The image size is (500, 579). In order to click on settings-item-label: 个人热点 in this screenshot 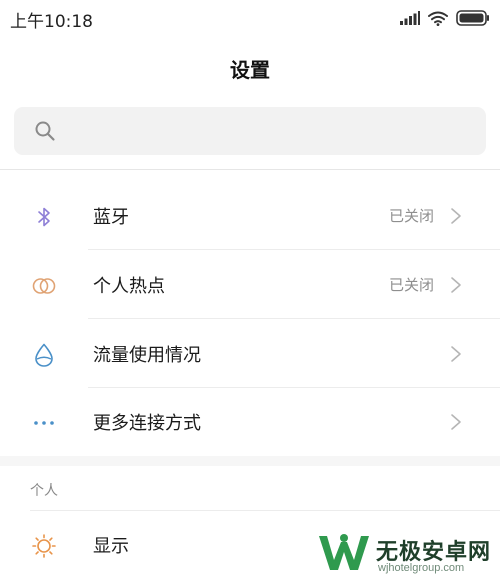, I will do `click(129, 286)`.